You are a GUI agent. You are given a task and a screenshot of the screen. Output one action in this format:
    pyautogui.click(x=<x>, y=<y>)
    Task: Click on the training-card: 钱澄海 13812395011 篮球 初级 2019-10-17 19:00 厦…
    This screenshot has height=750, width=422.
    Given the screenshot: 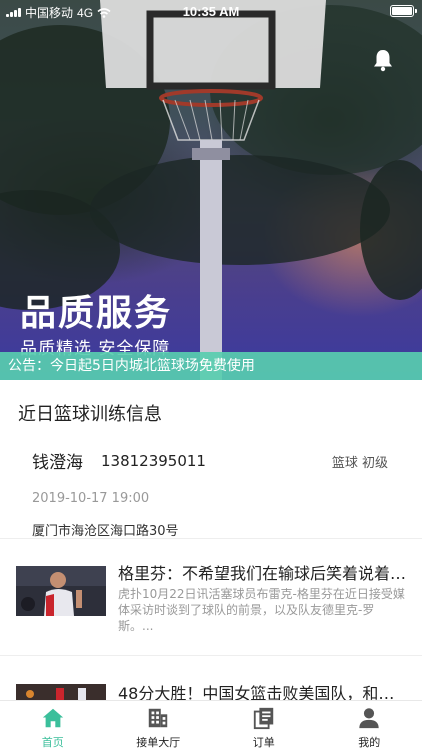 What is the action you would take?
    pyautogui.click(x=212, y=494)
    